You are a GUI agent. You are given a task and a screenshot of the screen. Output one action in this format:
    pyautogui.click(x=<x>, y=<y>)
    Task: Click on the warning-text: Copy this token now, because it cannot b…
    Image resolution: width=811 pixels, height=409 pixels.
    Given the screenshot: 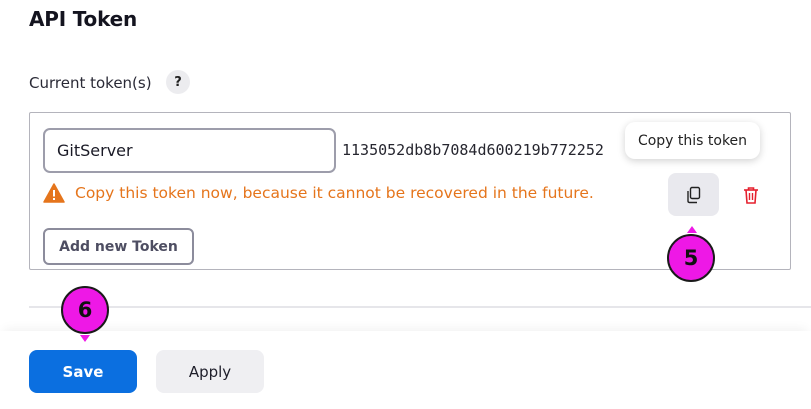 What is the action you would take?
    pyautogui.click(x=334, y=193)
    